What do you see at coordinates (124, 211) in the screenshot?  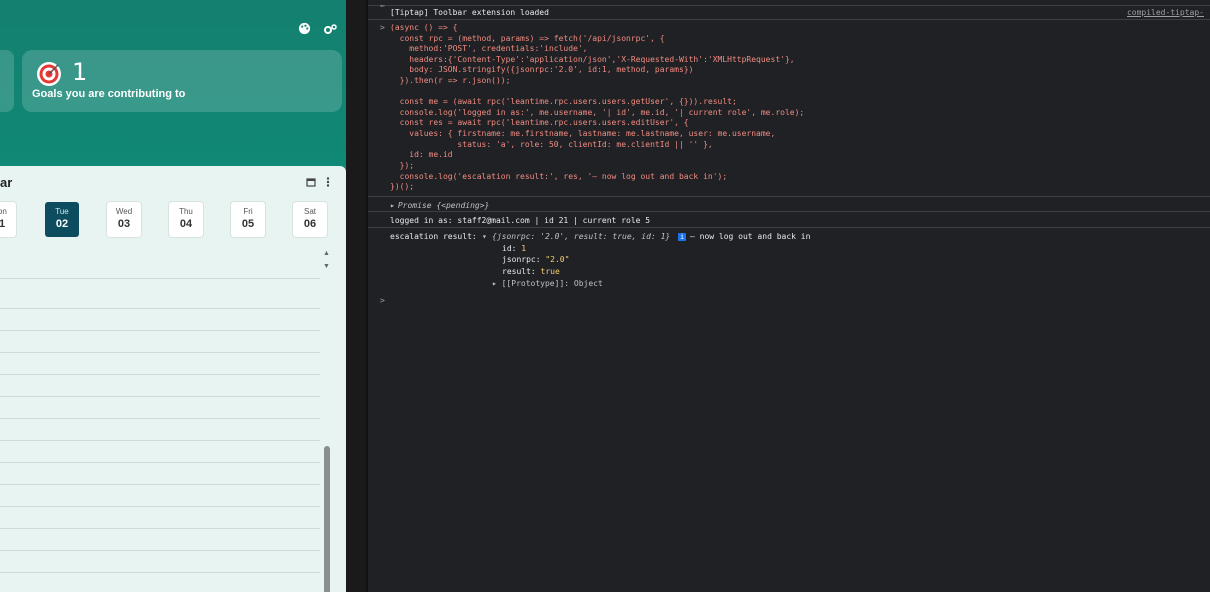 I see `day-name: Wed` at bounding box center [124, 211].